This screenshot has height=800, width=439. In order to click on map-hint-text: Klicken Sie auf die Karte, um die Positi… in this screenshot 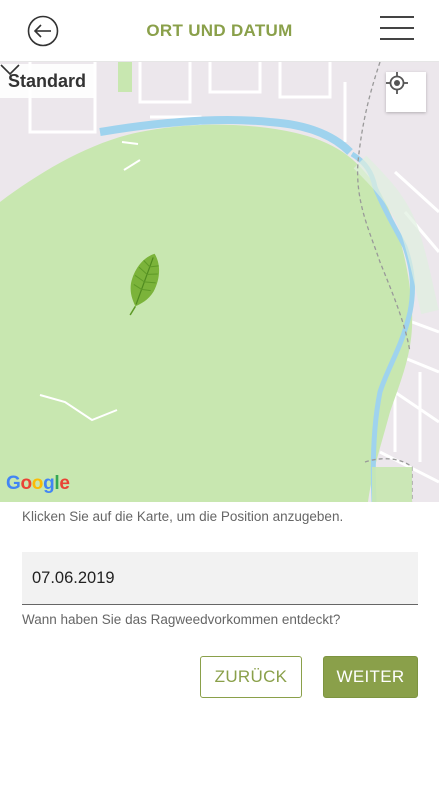, I will do `click(183, 516)`.